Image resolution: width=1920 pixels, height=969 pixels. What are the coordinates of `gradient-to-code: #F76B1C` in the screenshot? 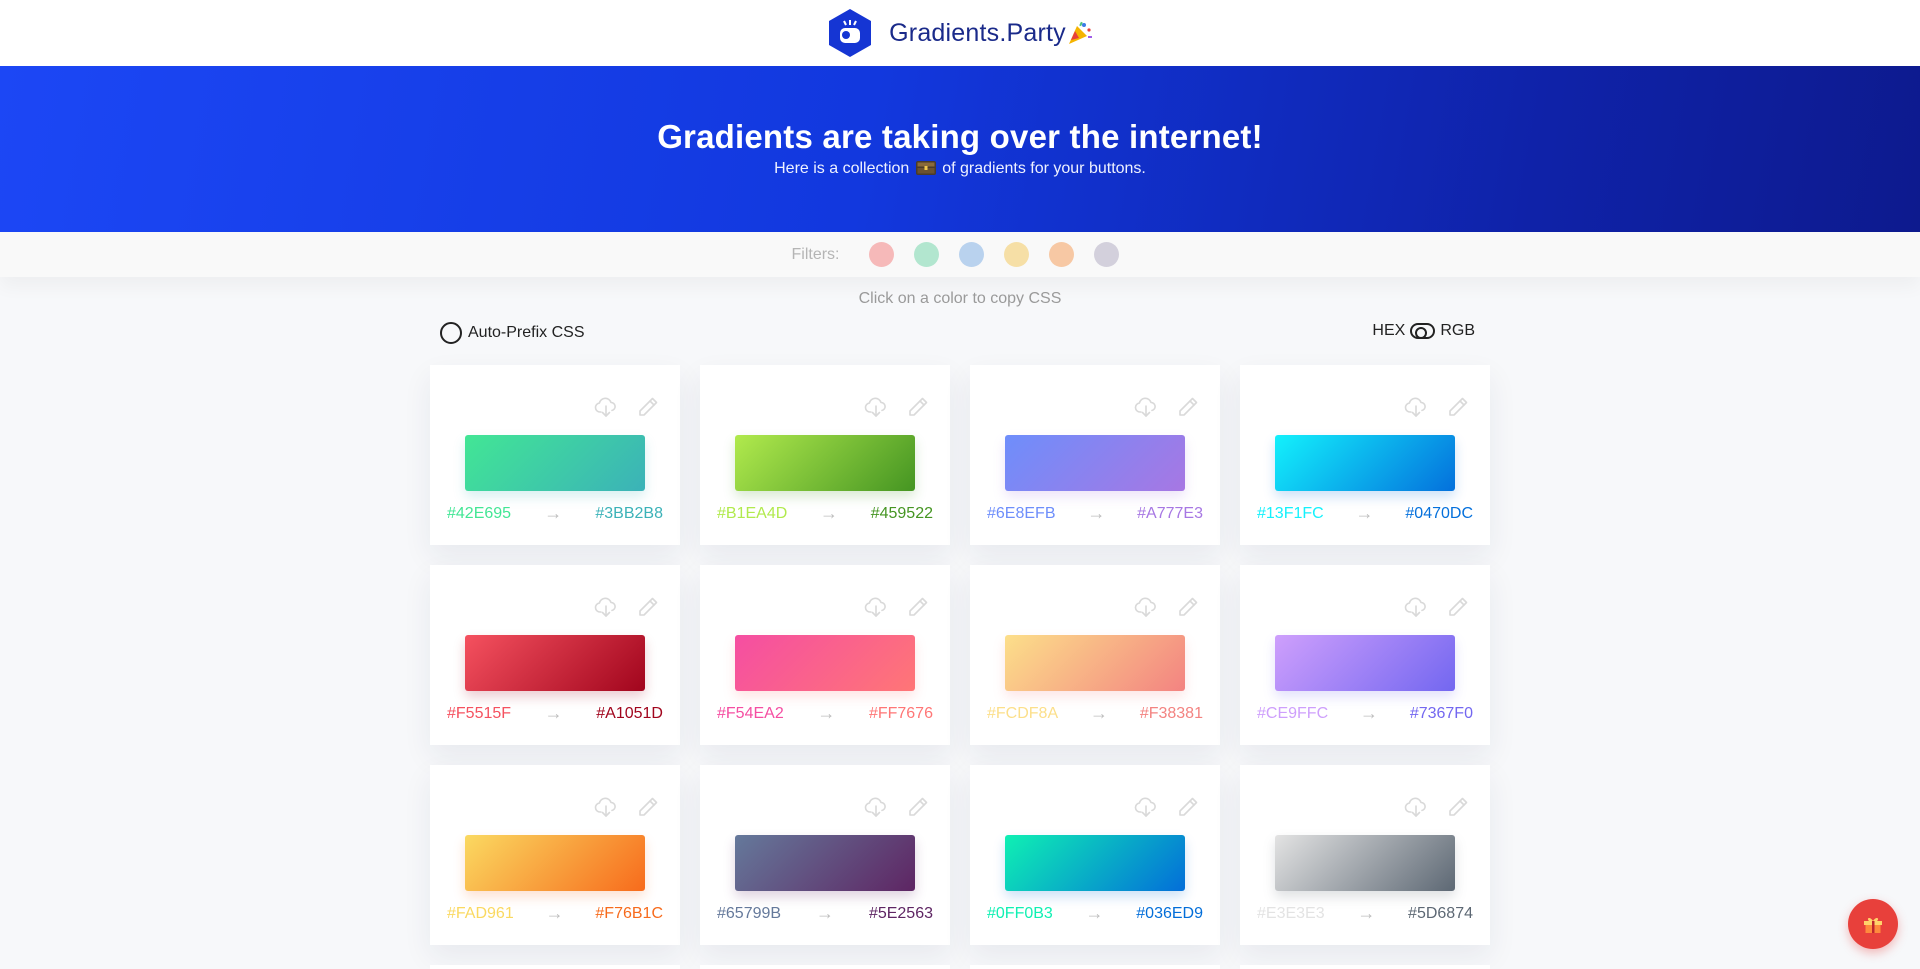 It's located at (629, 914).